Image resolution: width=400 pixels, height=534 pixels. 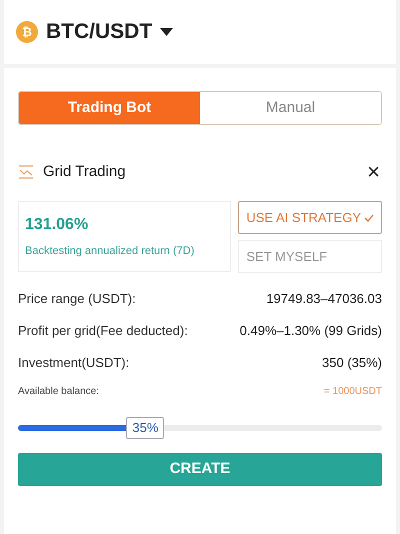 I want to click on create-button: CREATE, so click(x=200, y=469).